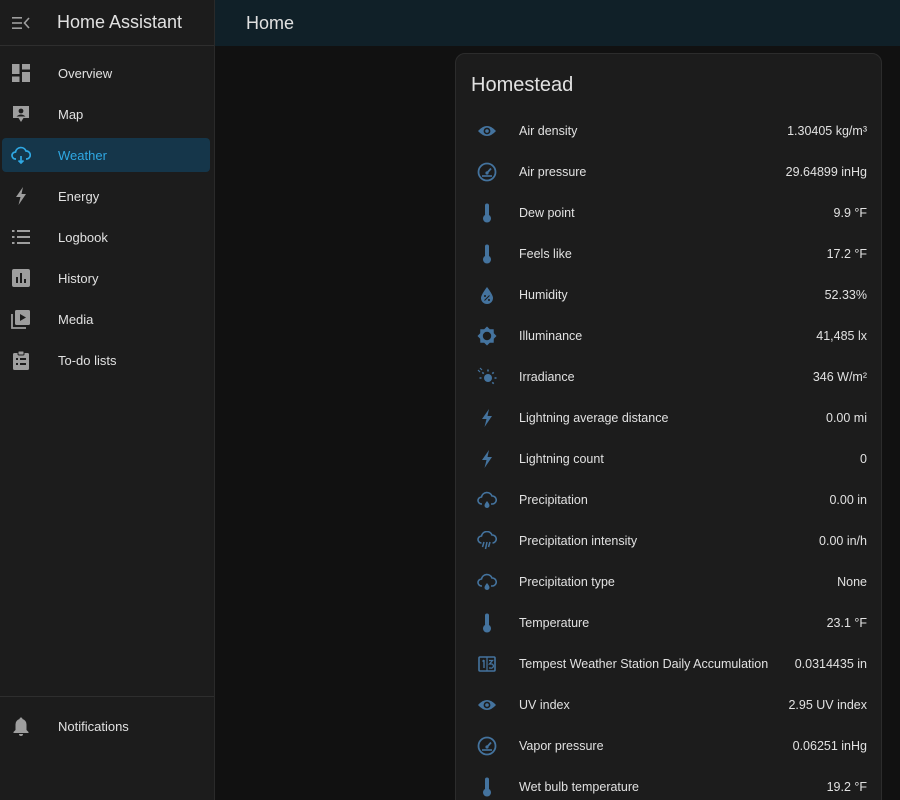 This screenshot has height=800, width=900. I want to click on entity-name: Lightning count, so click(561, 458).